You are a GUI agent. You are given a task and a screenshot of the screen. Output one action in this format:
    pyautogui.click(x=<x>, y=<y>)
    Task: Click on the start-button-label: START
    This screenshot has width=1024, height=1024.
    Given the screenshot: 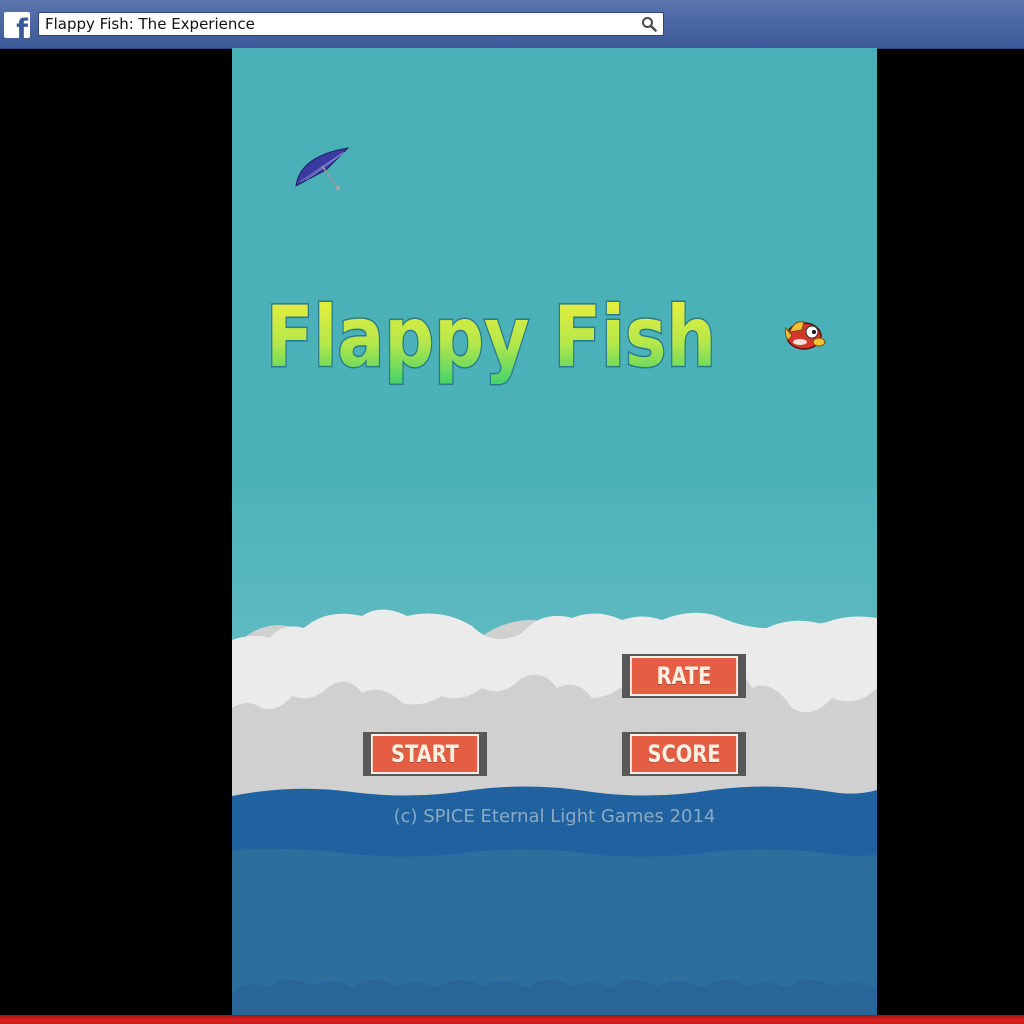 What is the action you would take?
    pyautogui.click(x=425, y=754)
    